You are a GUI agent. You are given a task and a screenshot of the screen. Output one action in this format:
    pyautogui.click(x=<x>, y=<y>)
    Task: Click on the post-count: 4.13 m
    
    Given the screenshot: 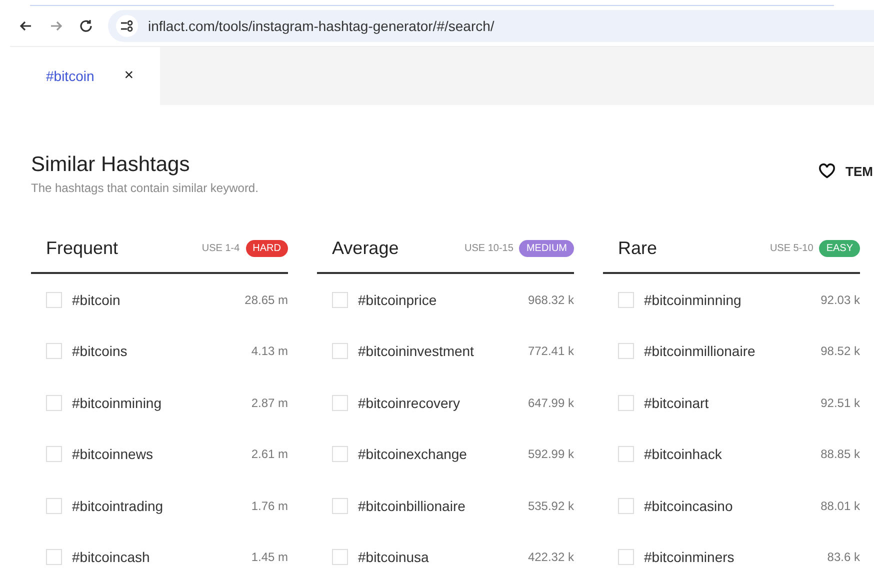 What is the action you would take?
    pyautogui.click(x=269, y=351)
    